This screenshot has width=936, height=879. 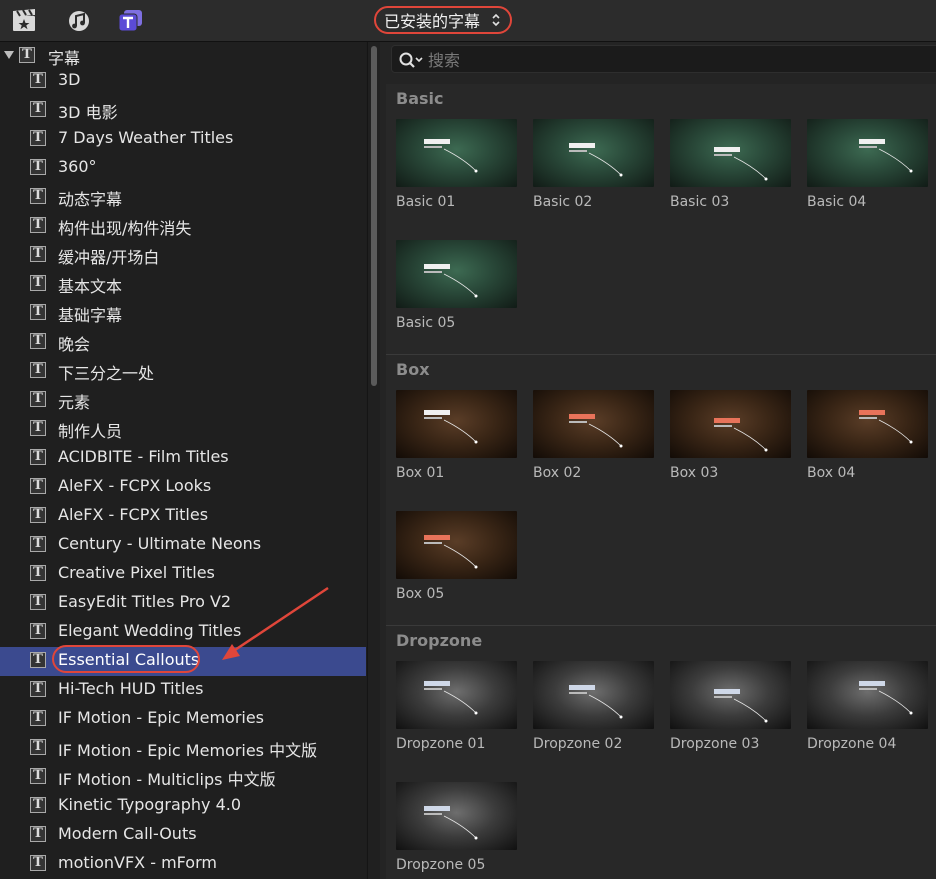 I want to click on title-template-tile: Dropzone 05, so click(x=457, y=827).